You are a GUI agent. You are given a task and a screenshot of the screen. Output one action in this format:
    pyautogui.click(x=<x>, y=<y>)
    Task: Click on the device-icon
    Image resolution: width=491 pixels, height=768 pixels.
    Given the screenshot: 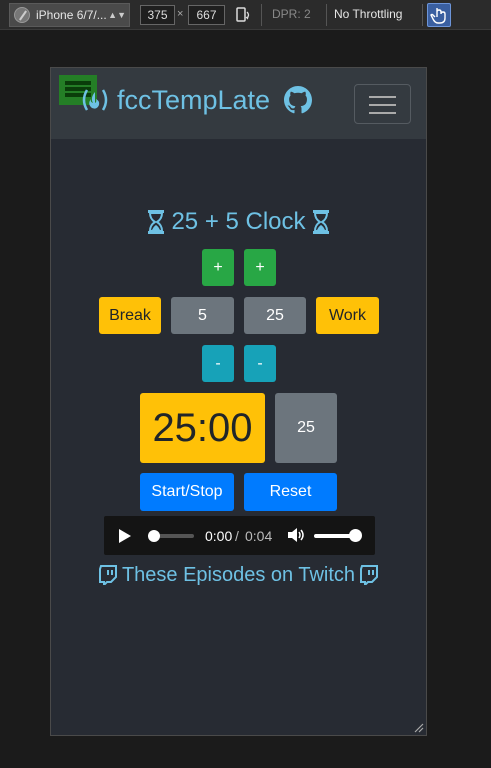 What is the action you would take?
    pyautogui.click(x=22, y=15)
    